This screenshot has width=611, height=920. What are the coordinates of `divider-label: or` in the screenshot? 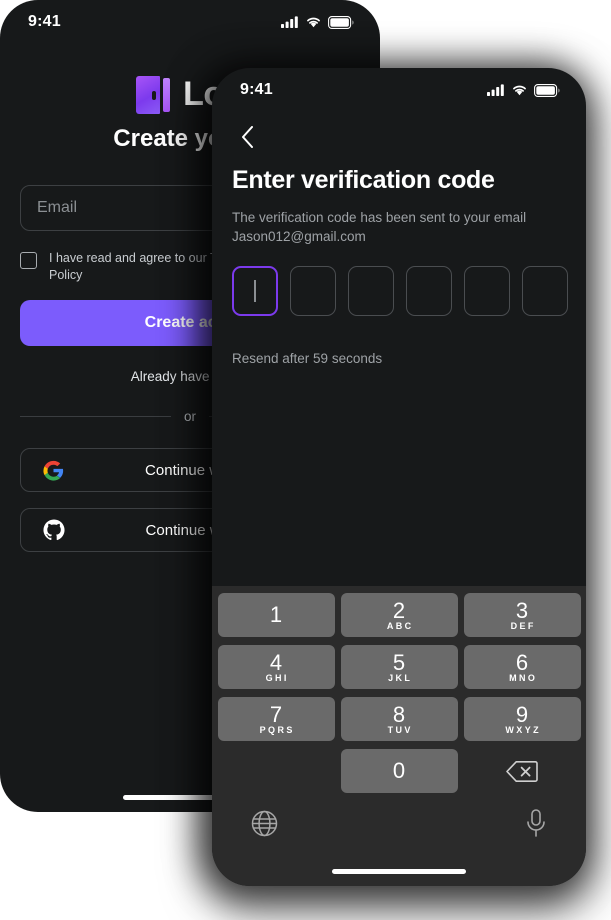 It's located at (190, 416).